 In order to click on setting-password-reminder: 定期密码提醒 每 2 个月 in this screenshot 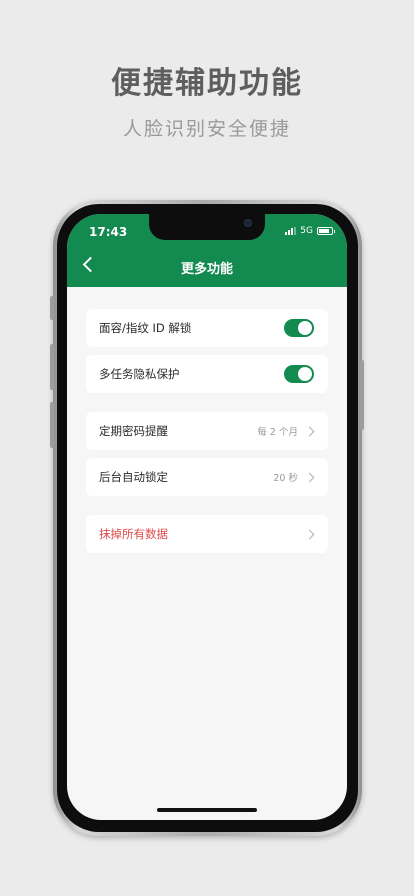, I will do `click(207, 431)`.